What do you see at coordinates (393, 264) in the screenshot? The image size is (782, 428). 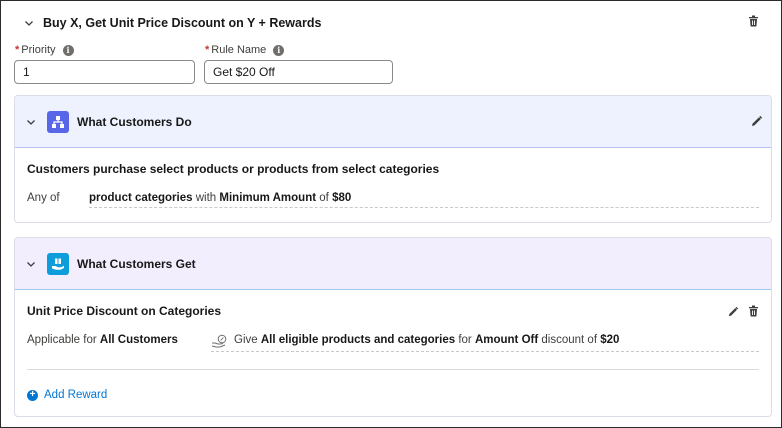 I see `what-customers-get-header: What Customers Get` at bounding box center [393, 264].